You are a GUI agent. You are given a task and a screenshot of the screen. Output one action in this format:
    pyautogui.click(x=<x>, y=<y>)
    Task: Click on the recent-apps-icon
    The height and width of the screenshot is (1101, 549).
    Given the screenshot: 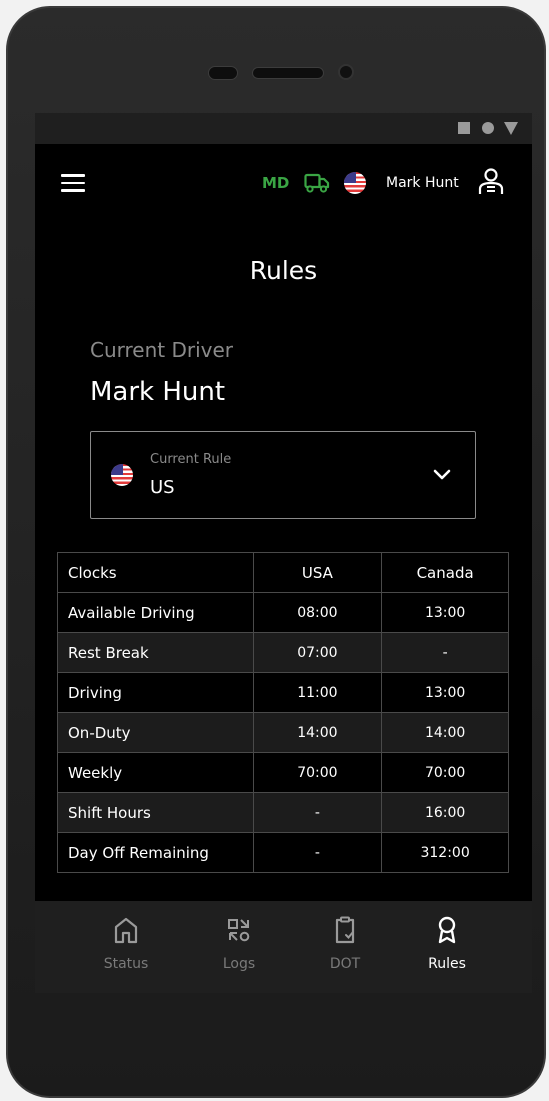 What is the action you would take?
    pyautogui.click(x=464, y=128)
    